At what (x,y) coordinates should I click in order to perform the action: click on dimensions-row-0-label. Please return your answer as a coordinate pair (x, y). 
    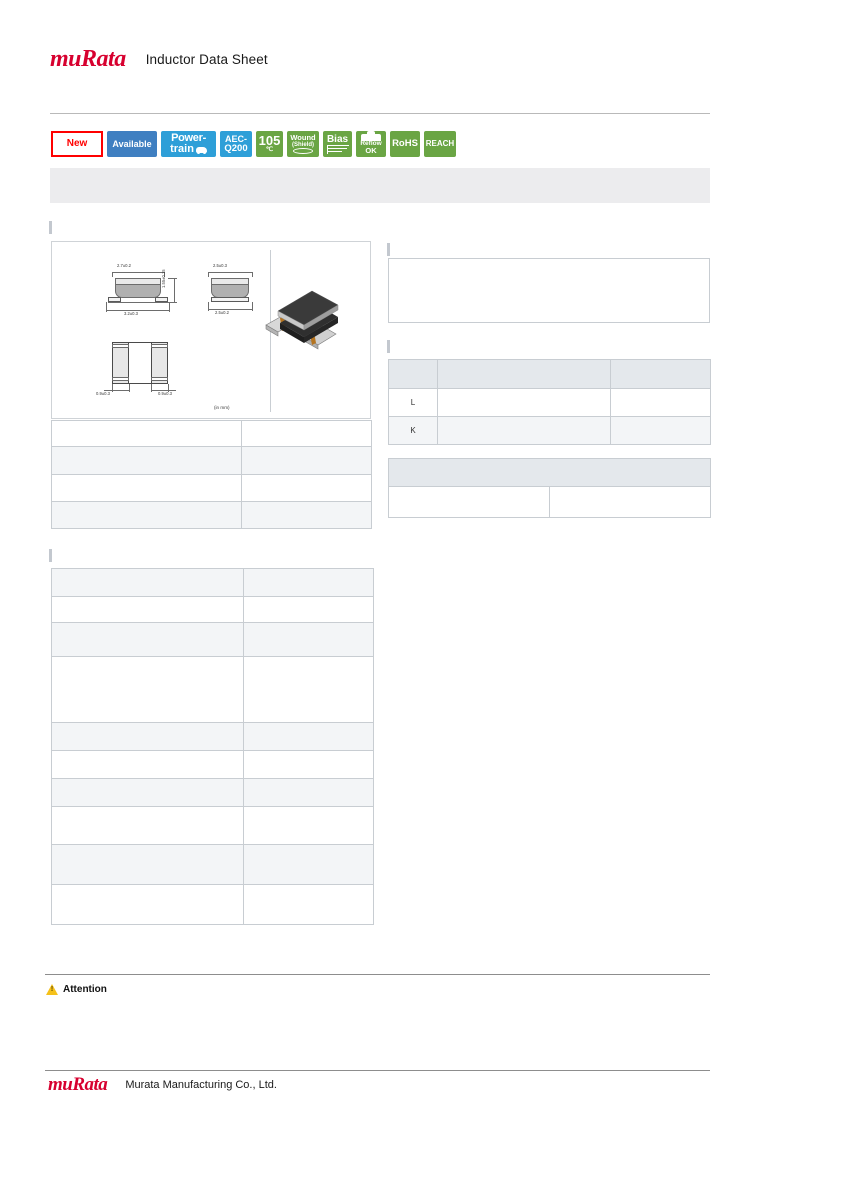
    Looking at the image, I should click on (146, 433).